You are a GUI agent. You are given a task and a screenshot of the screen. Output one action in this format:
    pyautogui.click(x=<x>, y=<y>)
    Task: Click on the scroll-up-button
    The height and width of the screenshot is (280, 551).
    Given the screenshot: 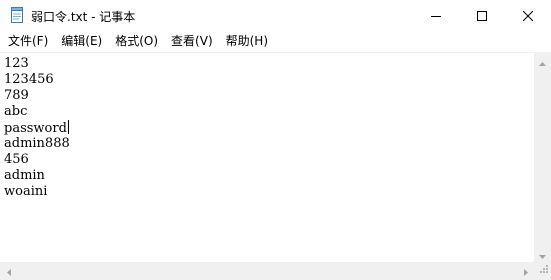 What is the action you would take?
    pyautogui.click(x=542, y=60)
    